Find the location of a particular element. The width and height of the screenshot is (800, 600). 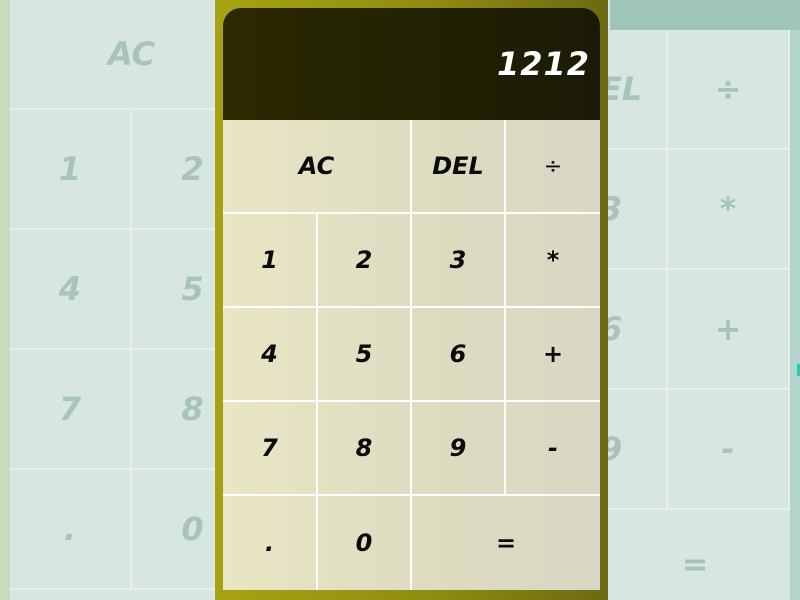

digit-4-button: 4 is located at coordinates (270, 355).